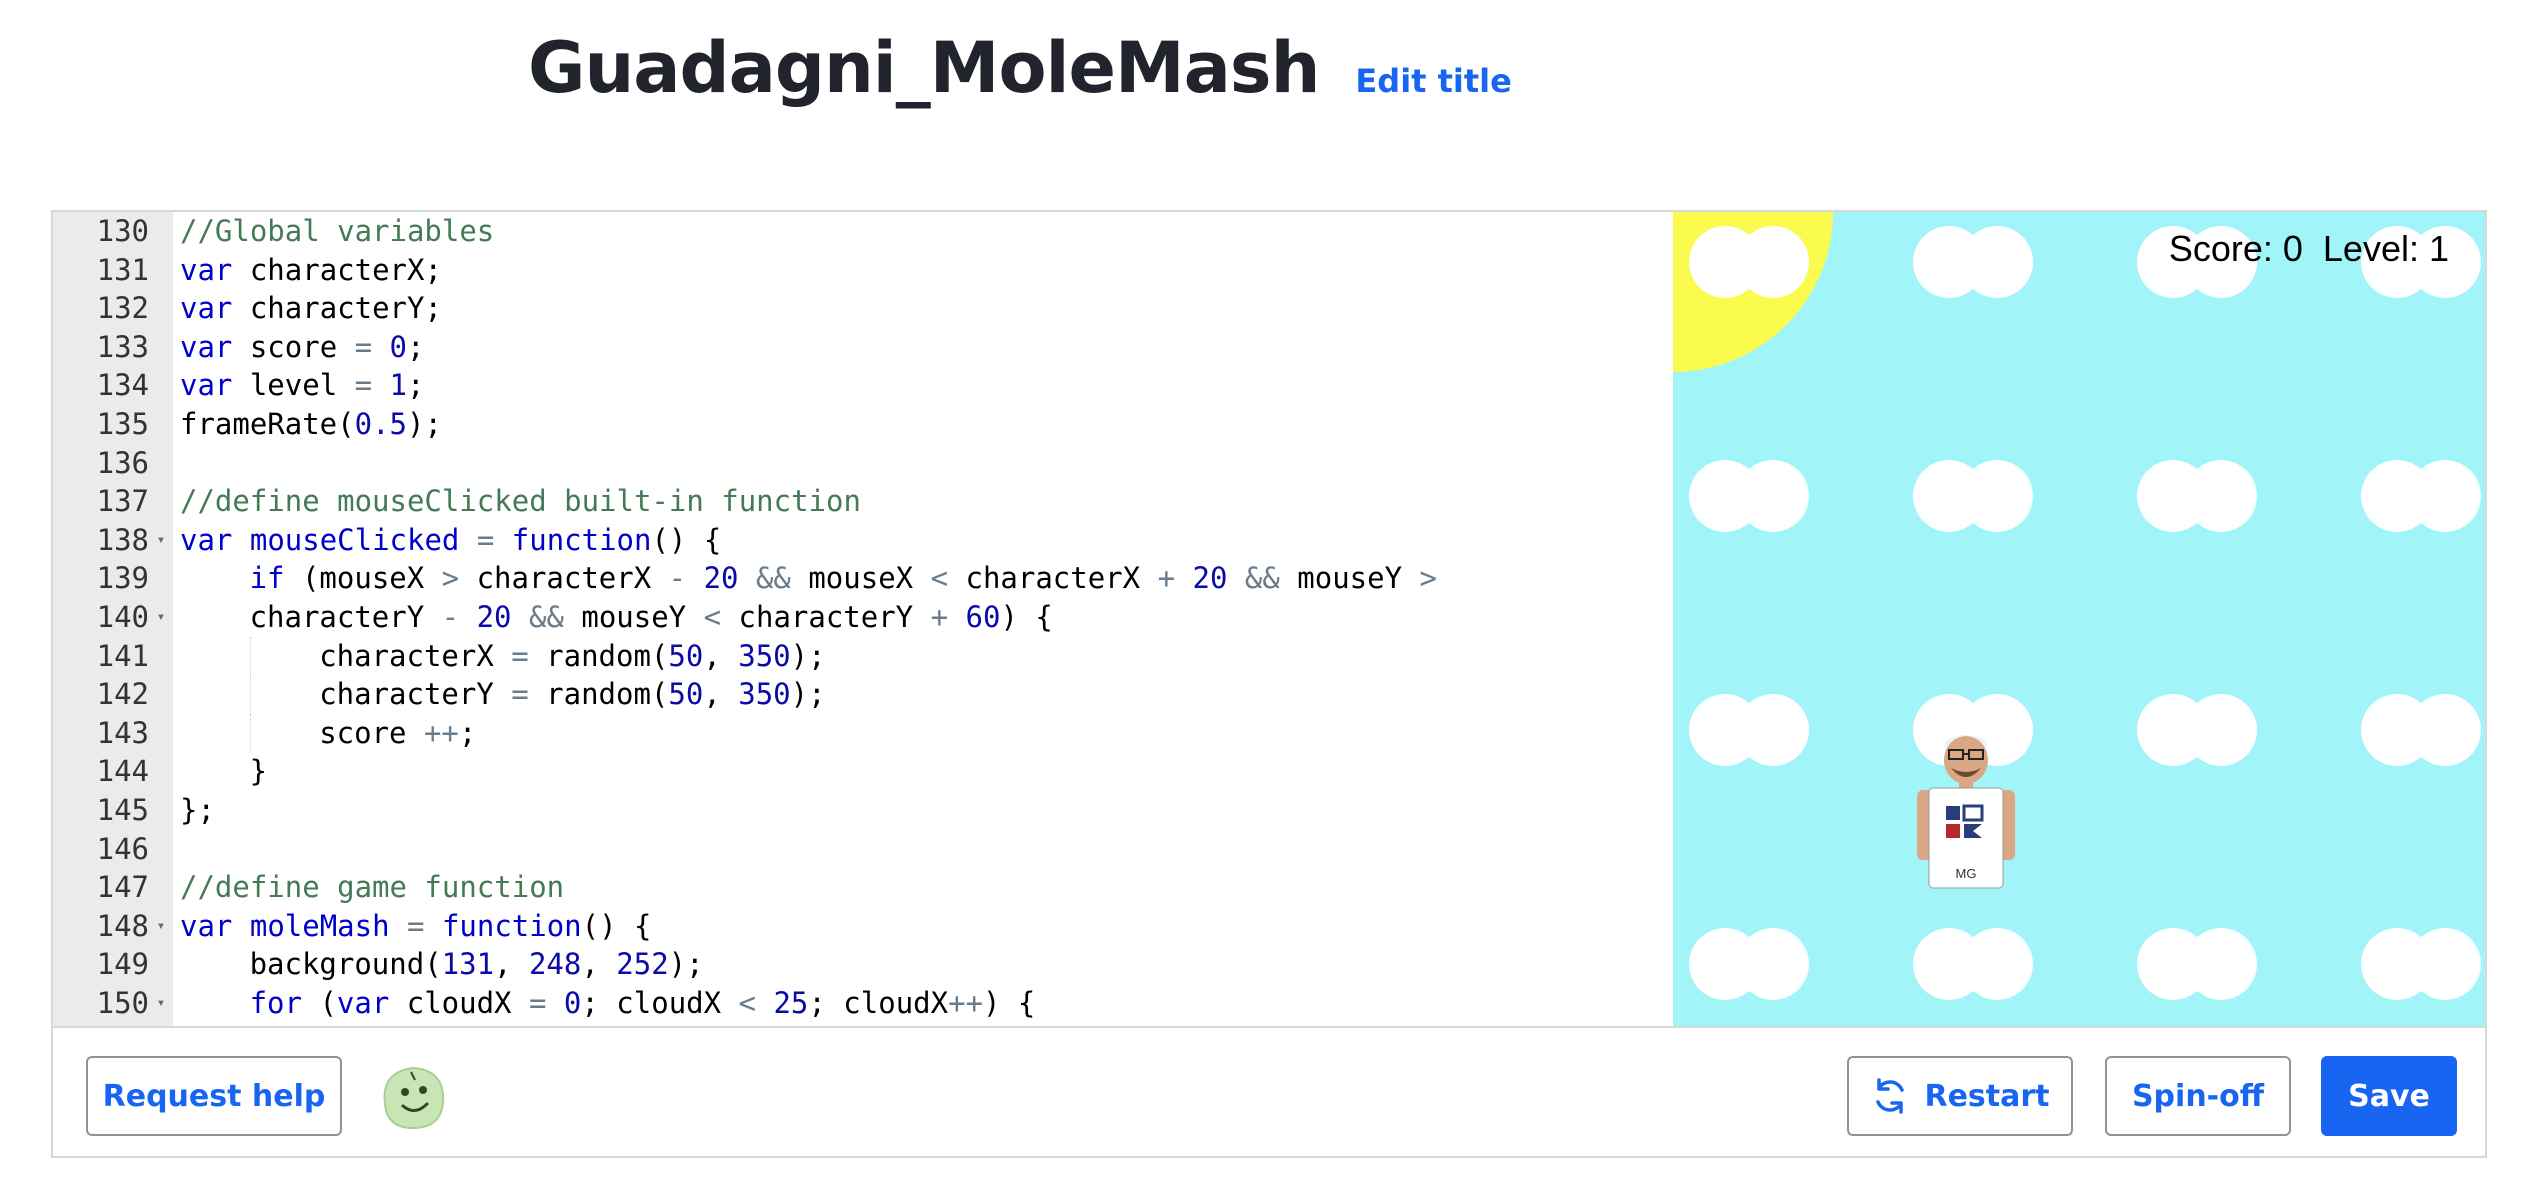 The image size is (2536, 1194). I want to click on code-text: background(131, 248, 252);, so click(477, 964).